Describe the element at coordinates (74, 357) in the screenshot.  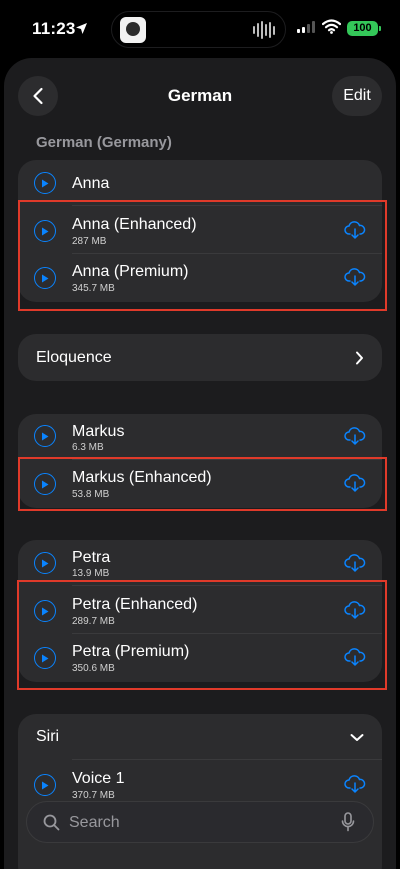
I see `eloquence-label: Eloquence` at that location.